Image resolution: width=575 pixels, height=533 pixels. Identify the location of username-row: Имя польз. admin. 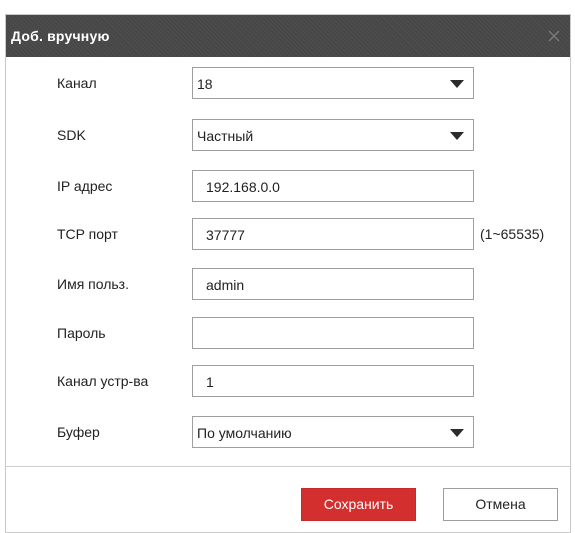
(288, 284).